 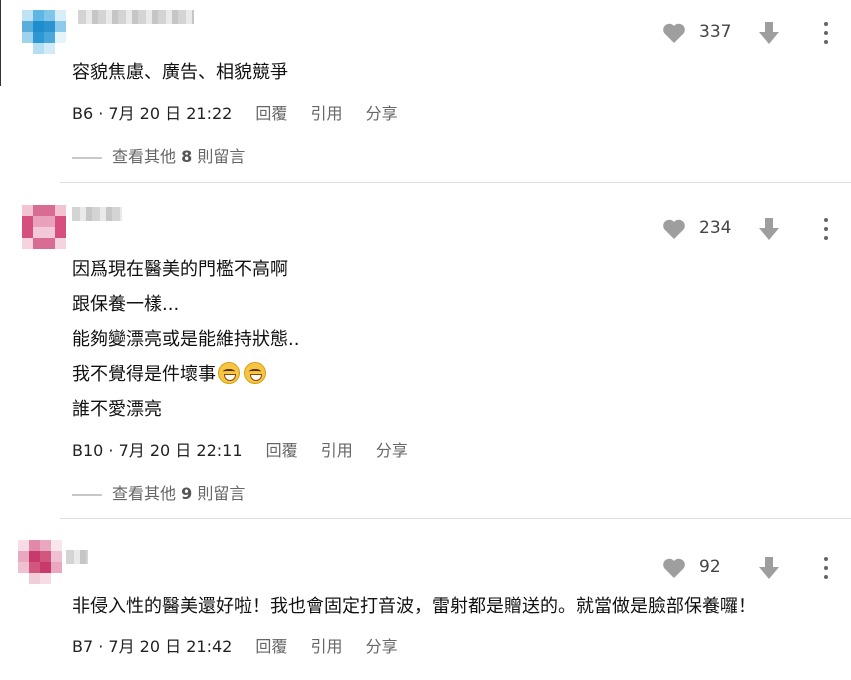 What do you see at coordinates (180, 269) in the screenshot?
I see `comment-text-line: 因爲現在醫美的門檻不高啊` at bounding box center [180, 269].